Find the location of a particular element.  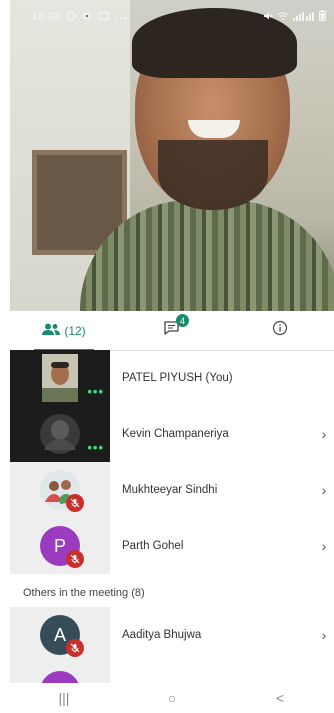

info-icon is located at coordinates (280, 330).